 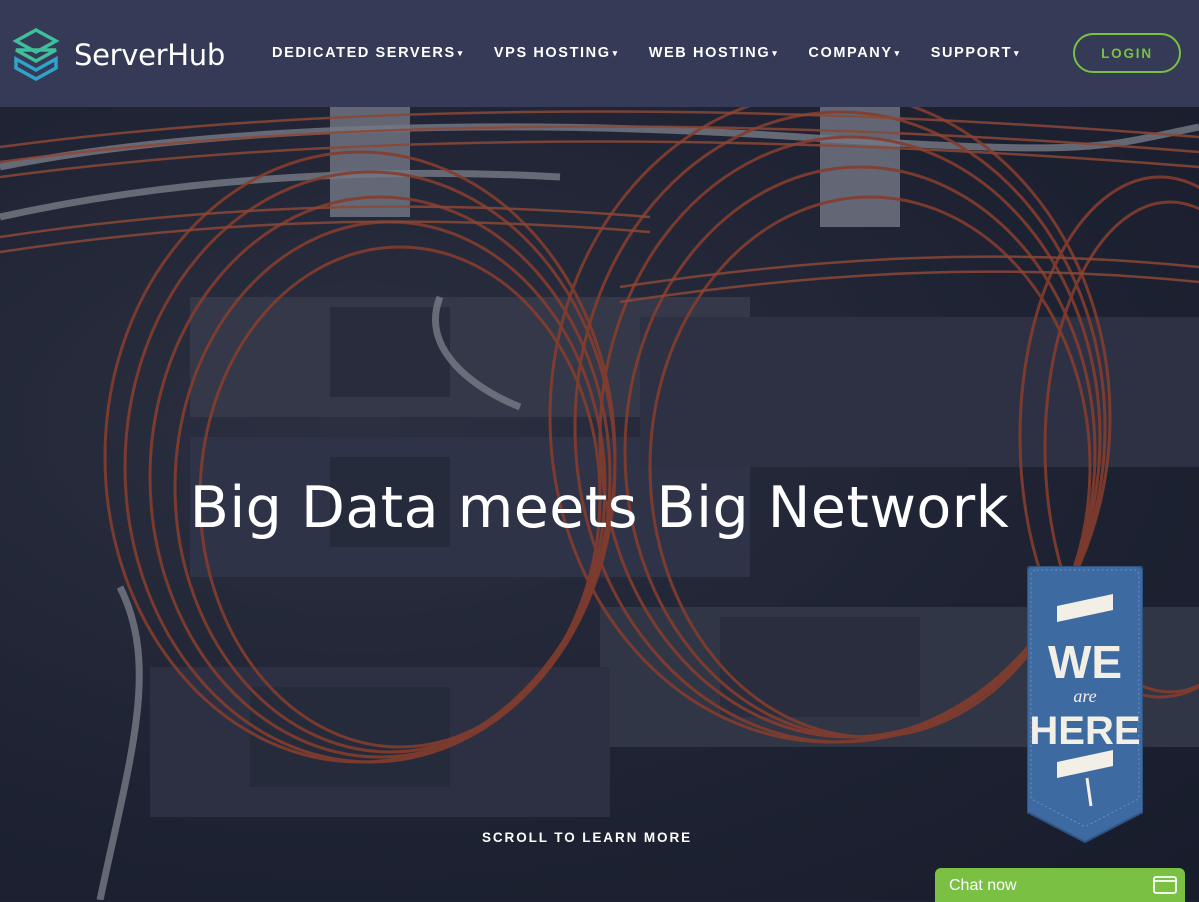 I want to click on nav-vps-hosting: VPS HOSTING ▾, so click(x=556, y=53).